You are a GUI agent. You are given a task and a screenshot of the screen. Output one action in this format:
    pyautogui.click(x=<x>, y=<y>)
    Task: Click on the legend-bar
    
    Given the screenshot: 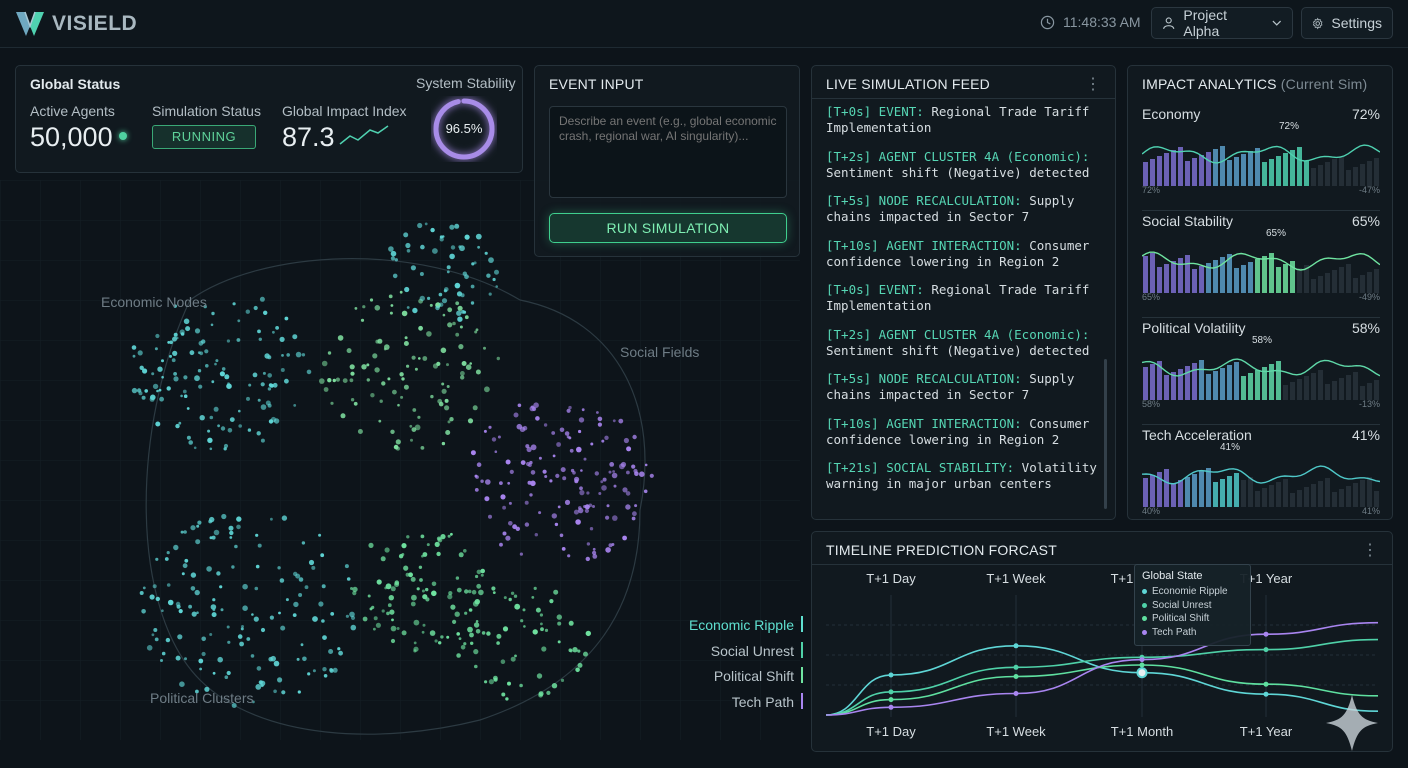 What is the action you would take?
    pyautogui.click(x=802, y=650)
    